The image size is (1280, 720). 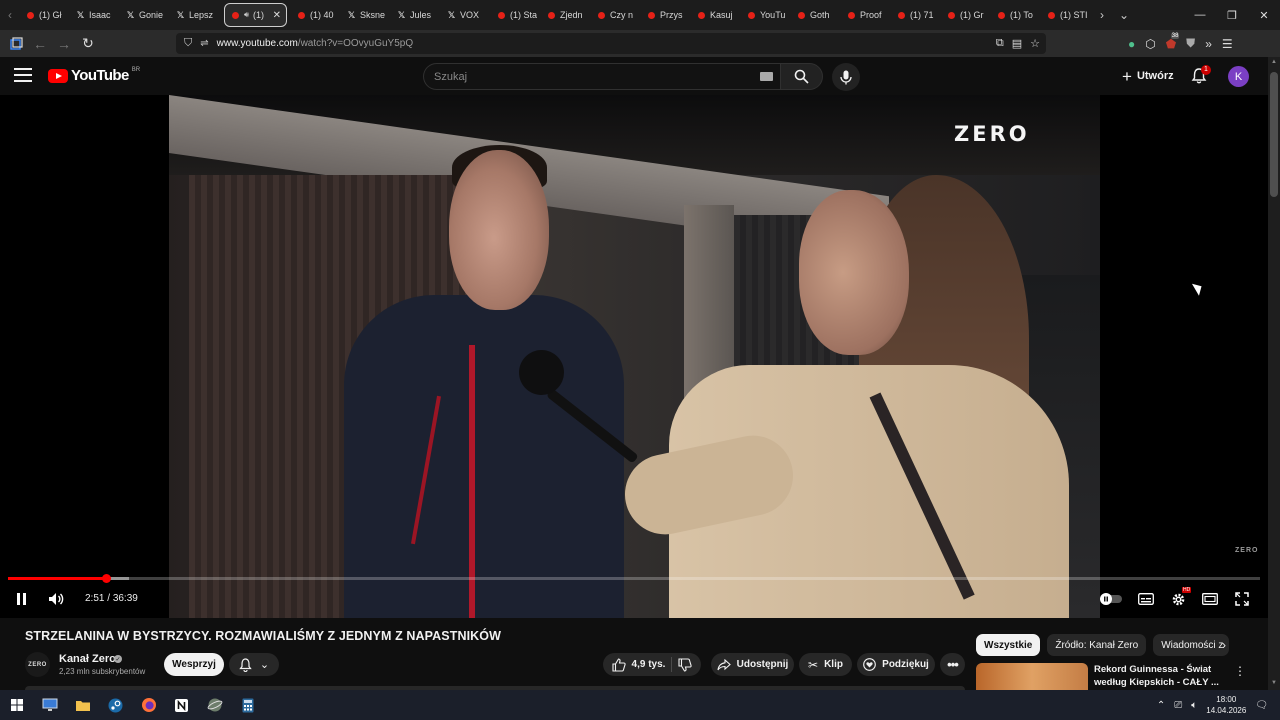 What do you see at coordinates (195, 15) in the screenshot?
I see `browser-tab: 𝕏 Lepsz` at bounding box center [195, 15].